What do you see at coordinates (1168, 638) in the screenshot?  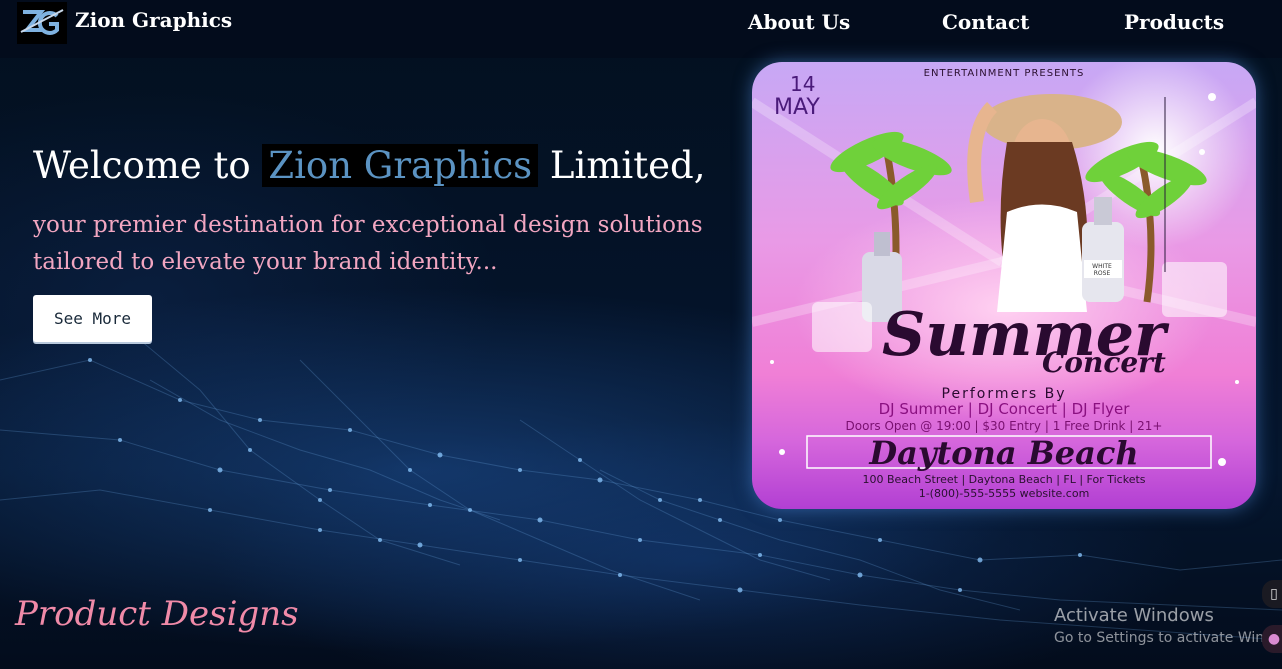 I see `activate-windows-subtitle: Go to Settings to activate Windo` at bounding box center [1168, 638].